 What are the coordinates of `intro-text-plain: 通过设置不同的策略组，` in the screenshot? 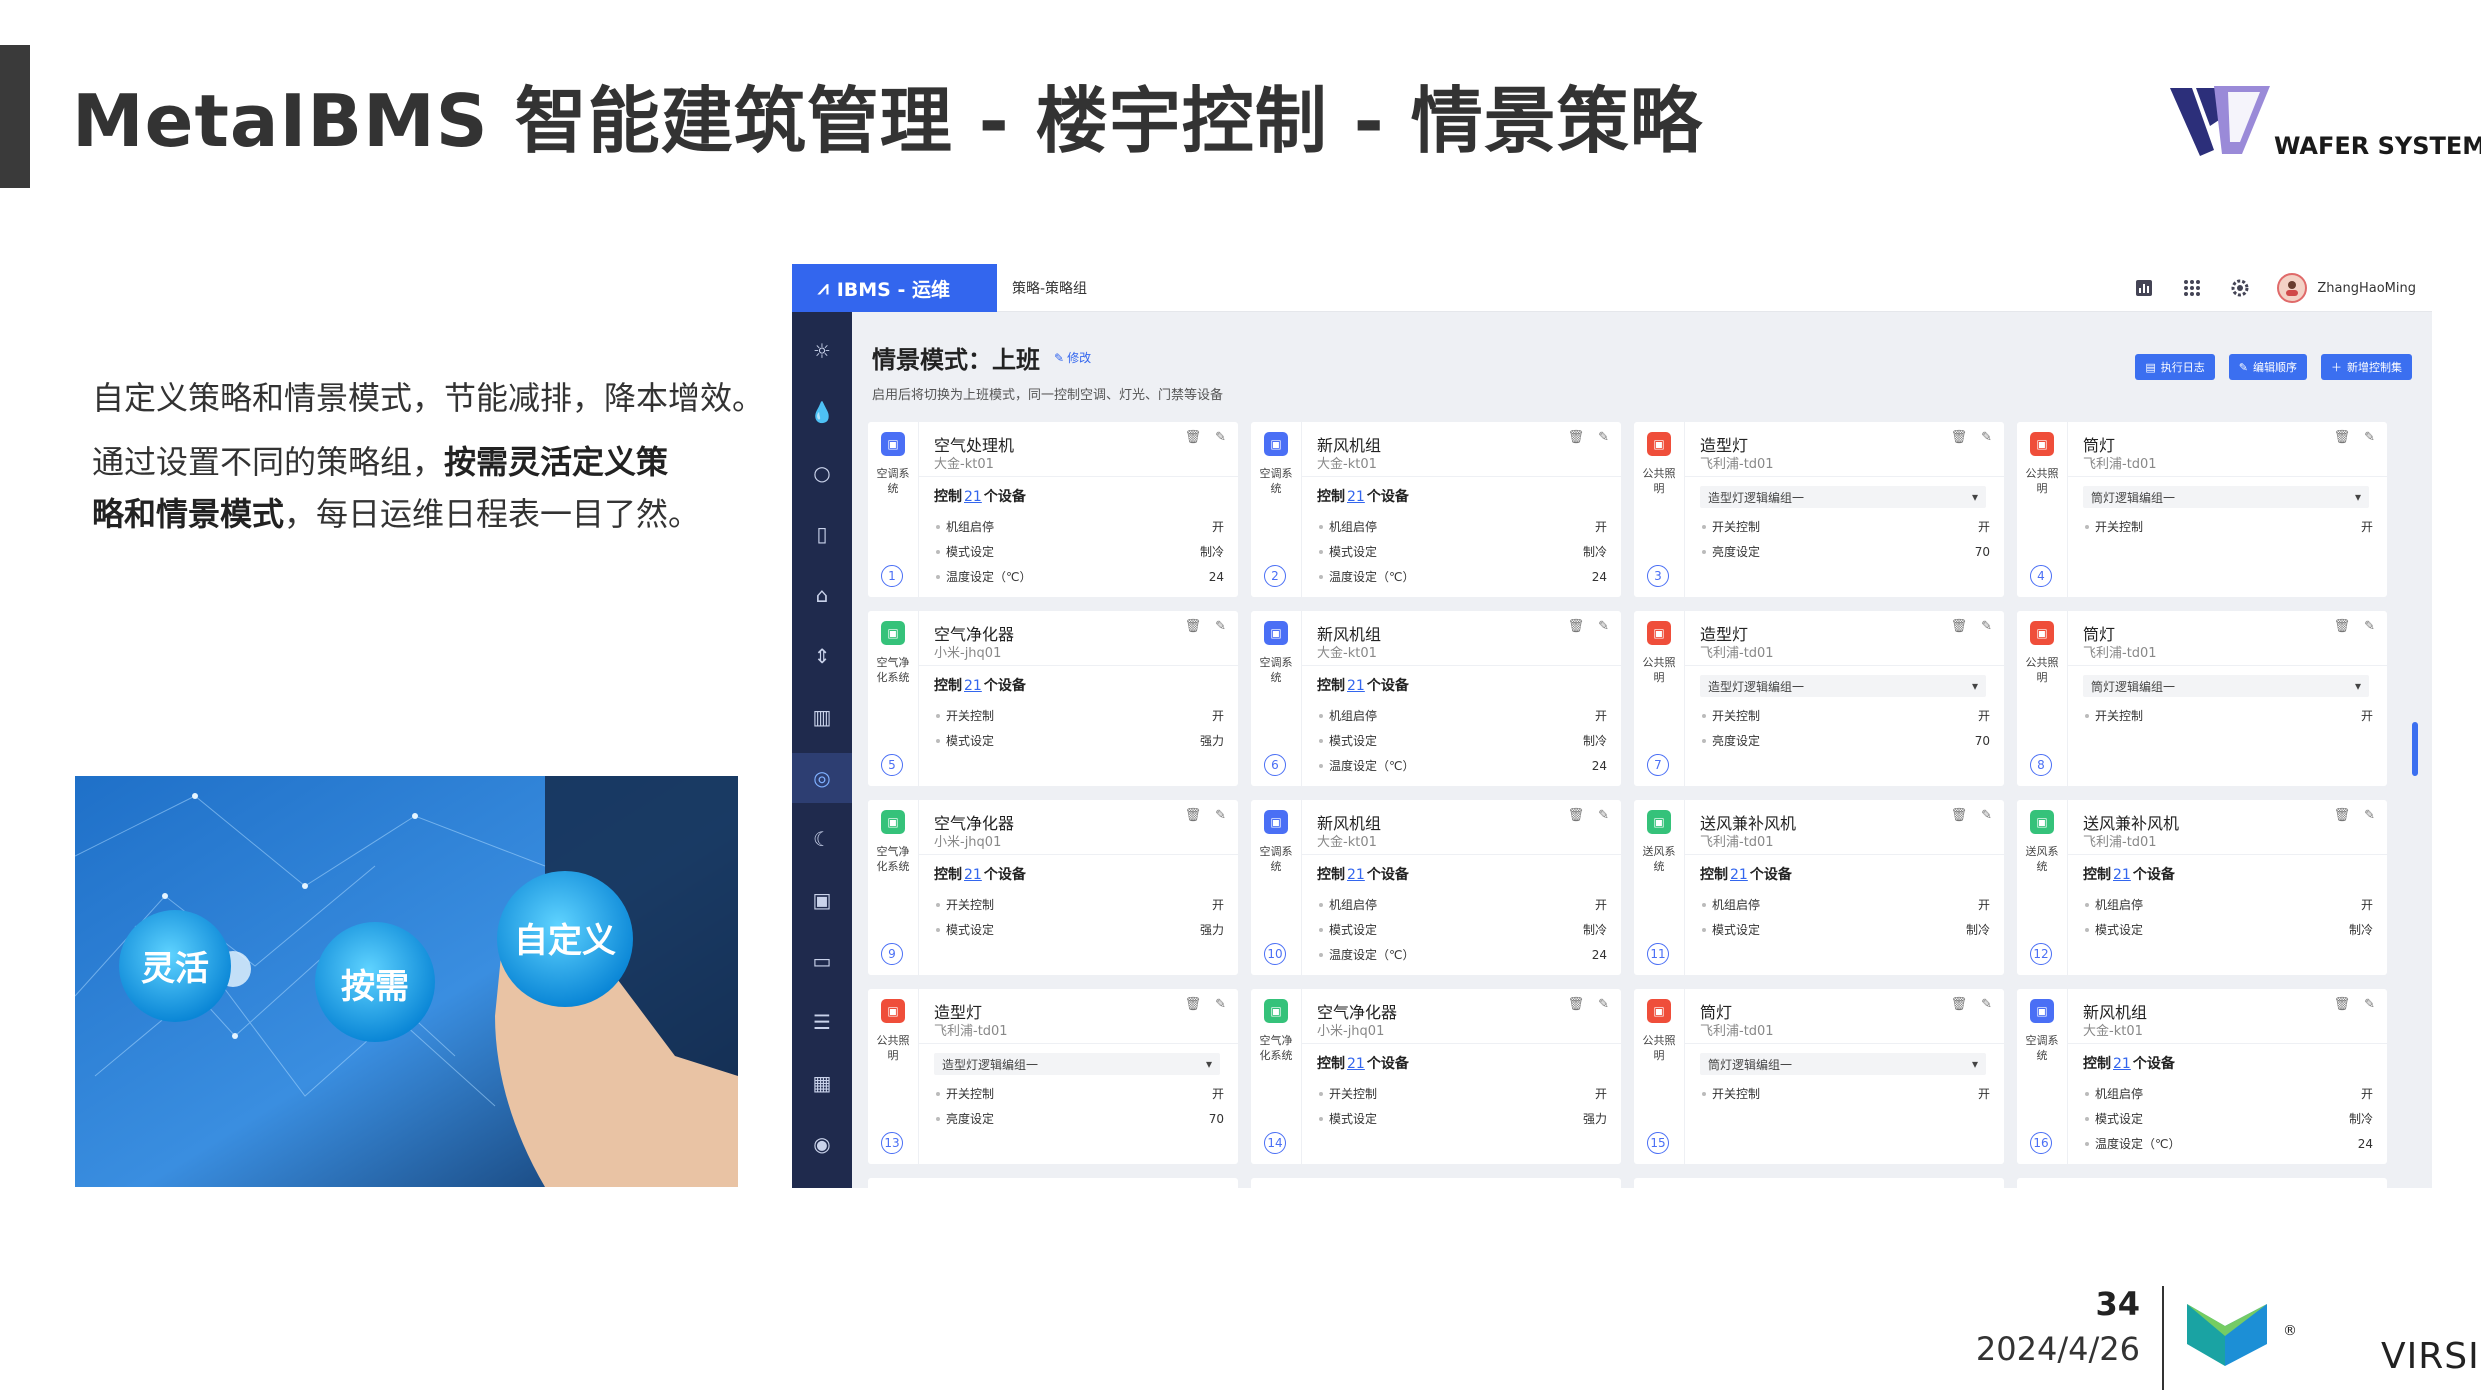 It's located at (268, 462).